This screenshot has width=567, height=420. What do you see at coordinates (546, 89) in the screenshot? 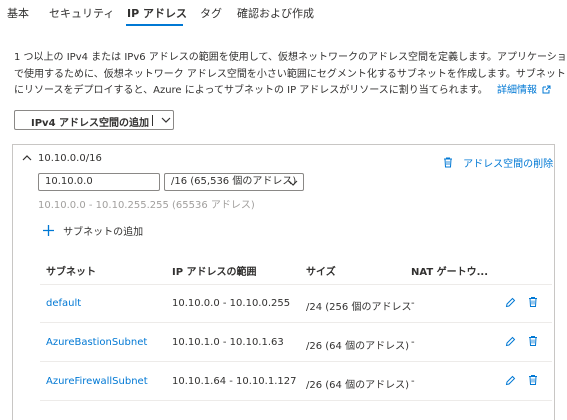
I see `external-link-icon` at bounding box center [546, 89].